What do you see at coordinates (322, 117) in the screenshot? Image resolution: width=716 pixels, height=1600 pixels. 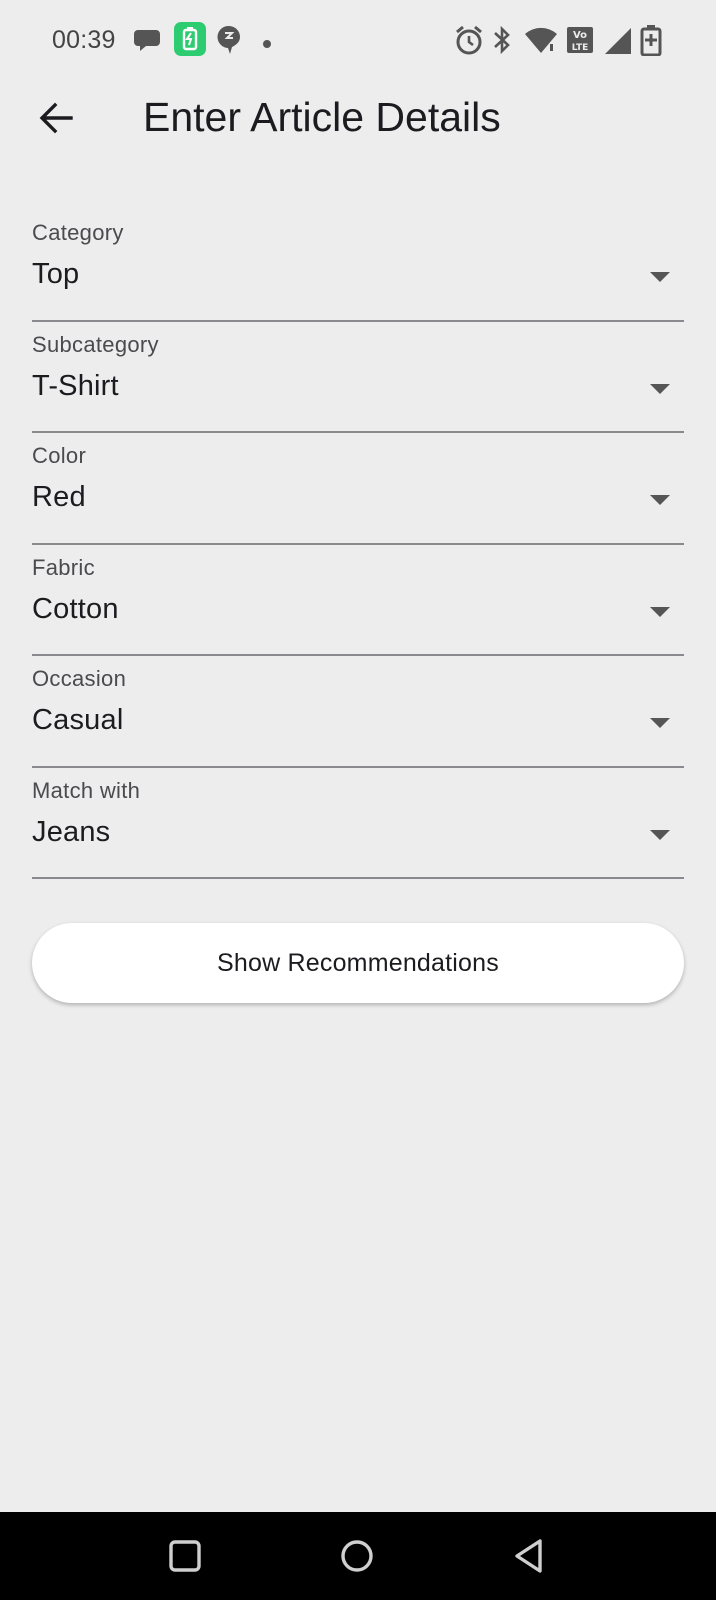 I see `page-title: Enter Article Details` at bounding box center [322, 117].